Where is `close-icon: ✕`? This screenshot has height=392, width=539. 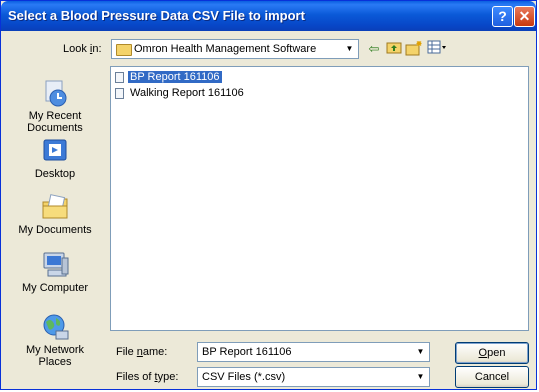
close-icon: ✕ is located at coordinates (524, 16).